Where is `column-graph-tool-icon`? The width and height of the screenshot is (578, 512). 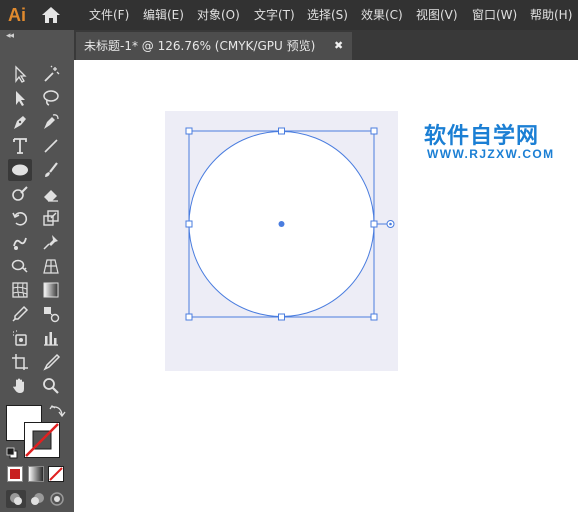 column-graph-tool-icon is located at coordinates (51, 338).